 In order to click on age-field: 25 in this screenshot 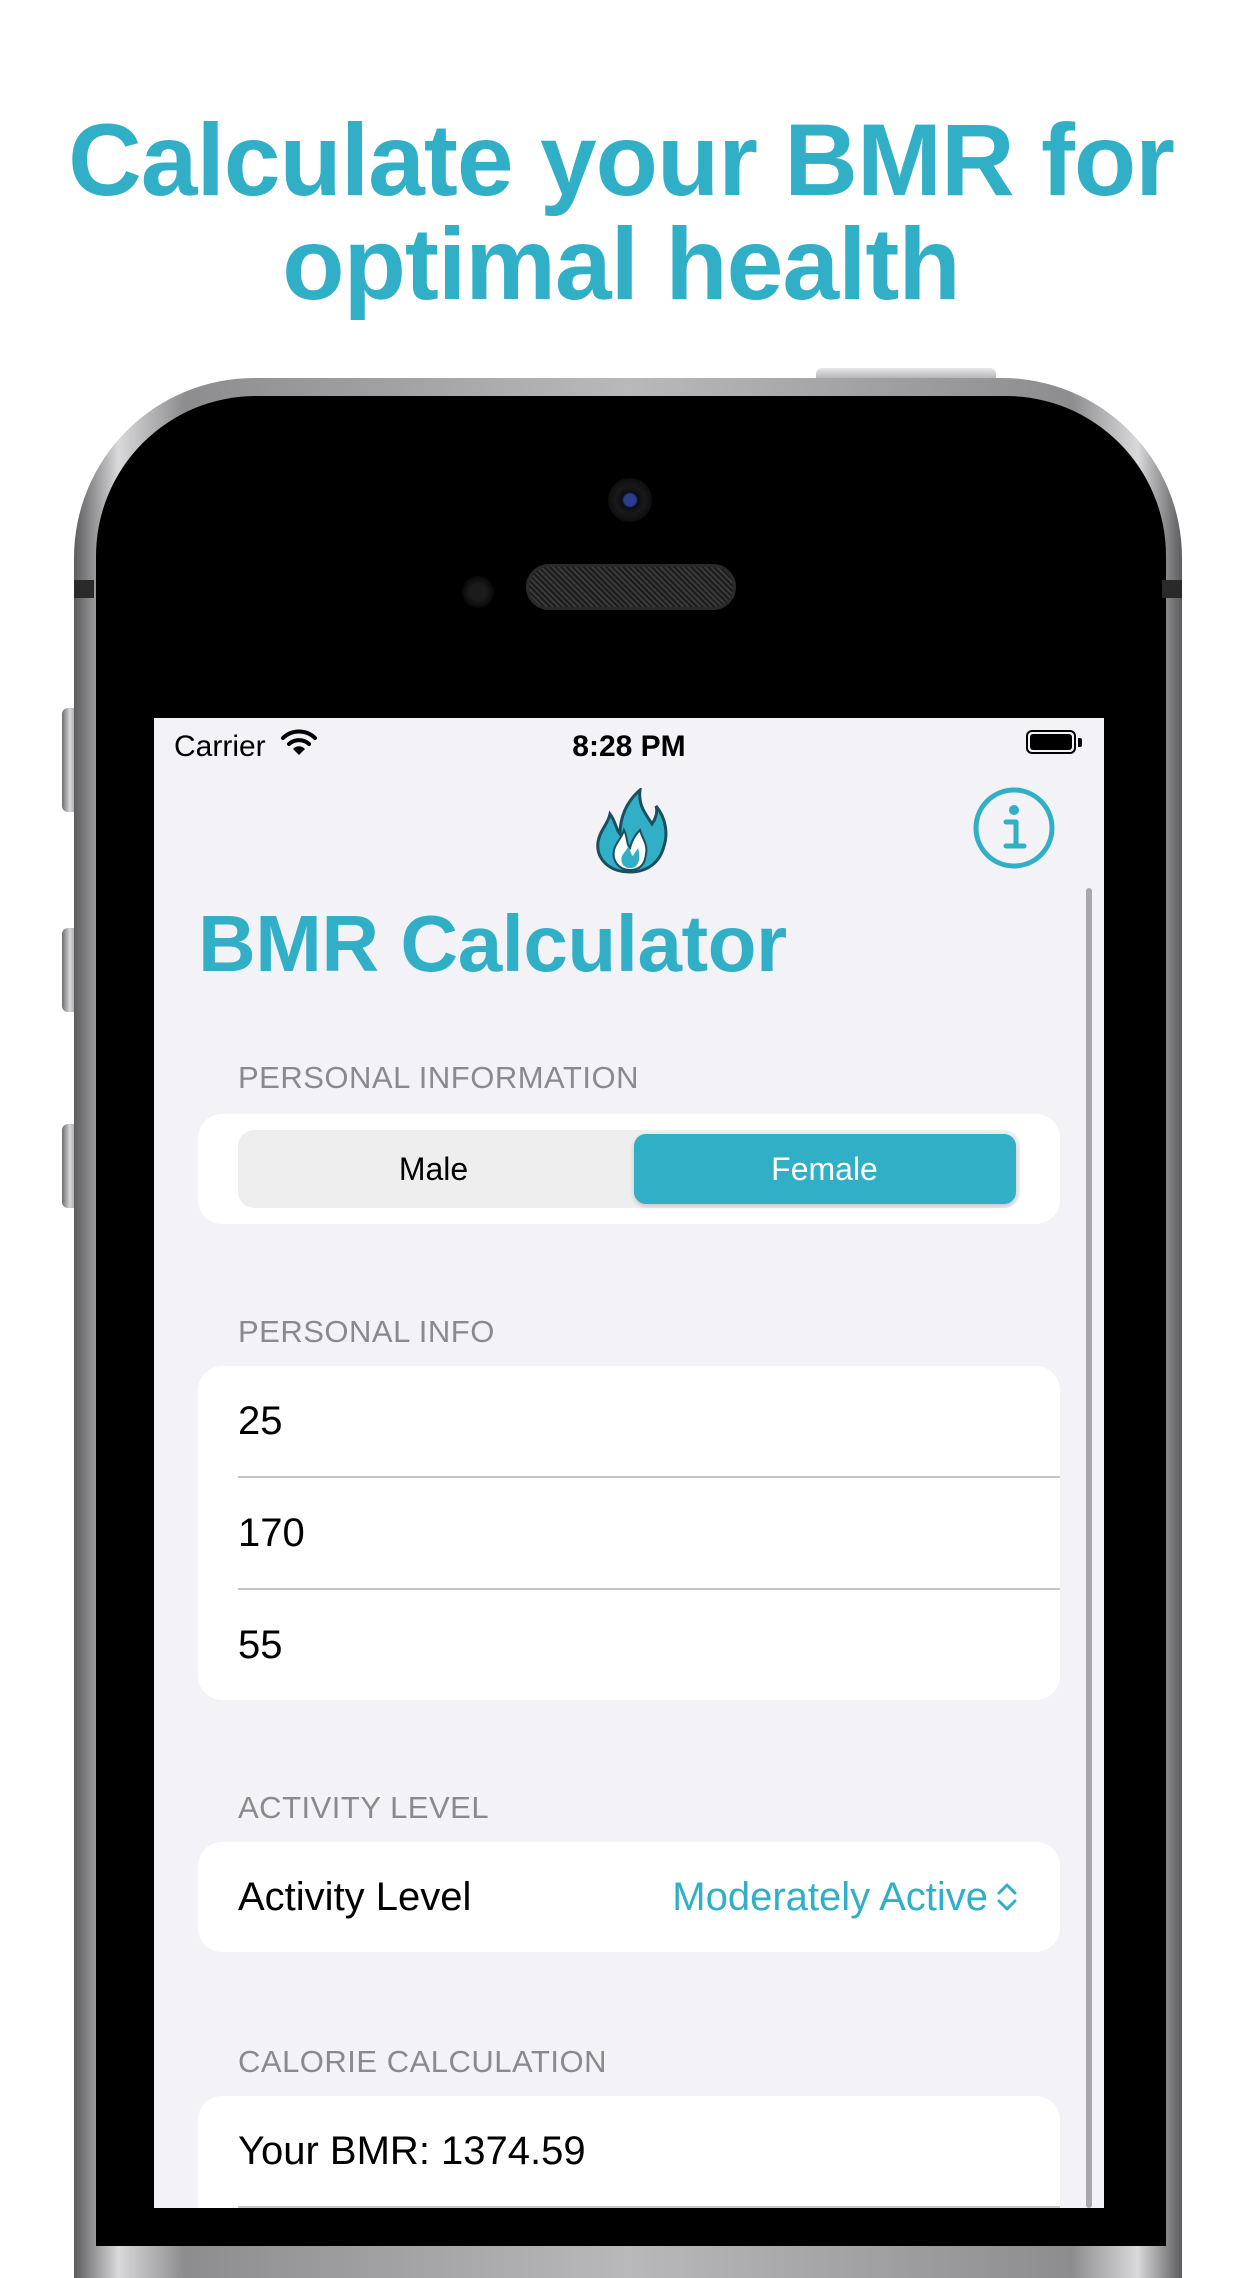, I will do `click(649, 1421)`.